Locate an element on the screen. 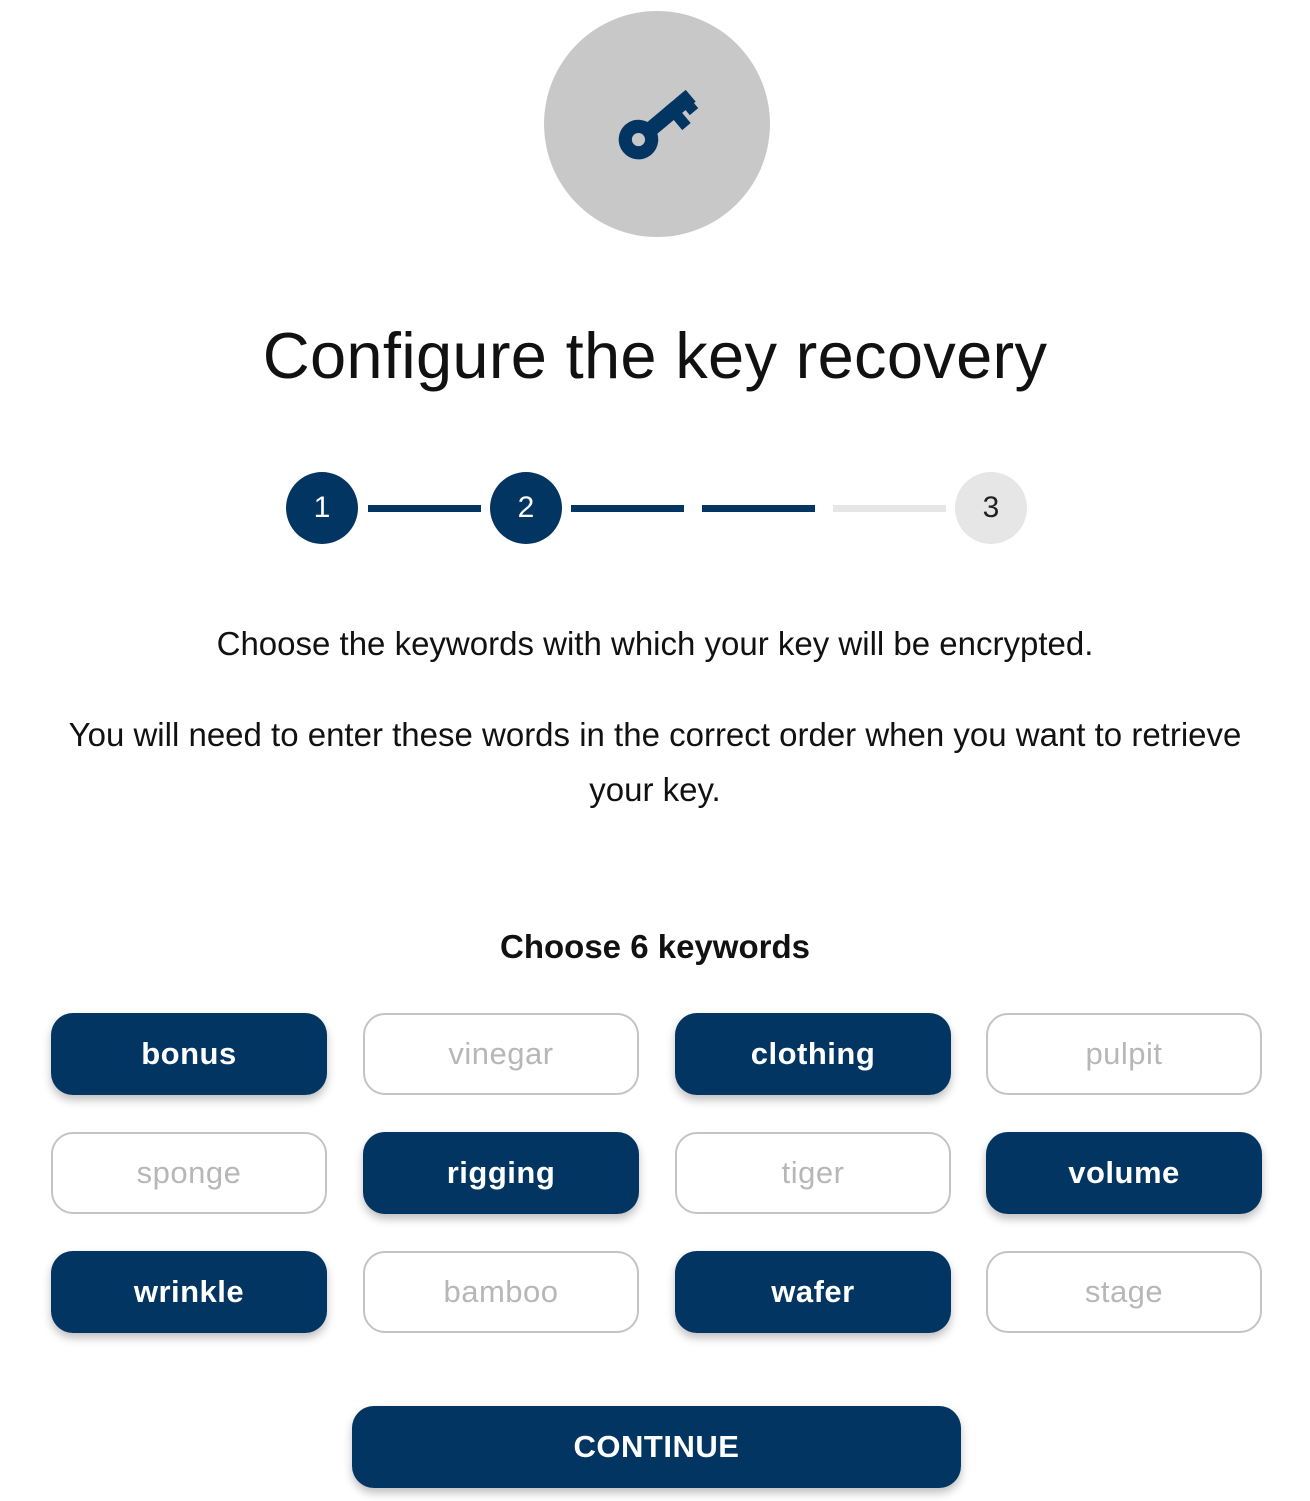  key-icon is located at coordinates (658, 124).